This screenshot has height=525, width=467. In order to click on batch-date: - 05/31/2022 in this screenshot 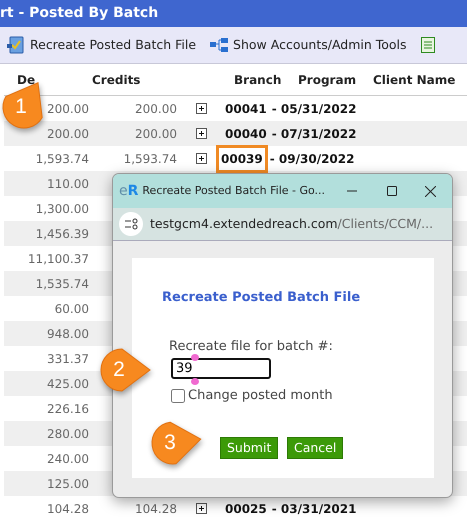, I will do `click(314, 109)`.